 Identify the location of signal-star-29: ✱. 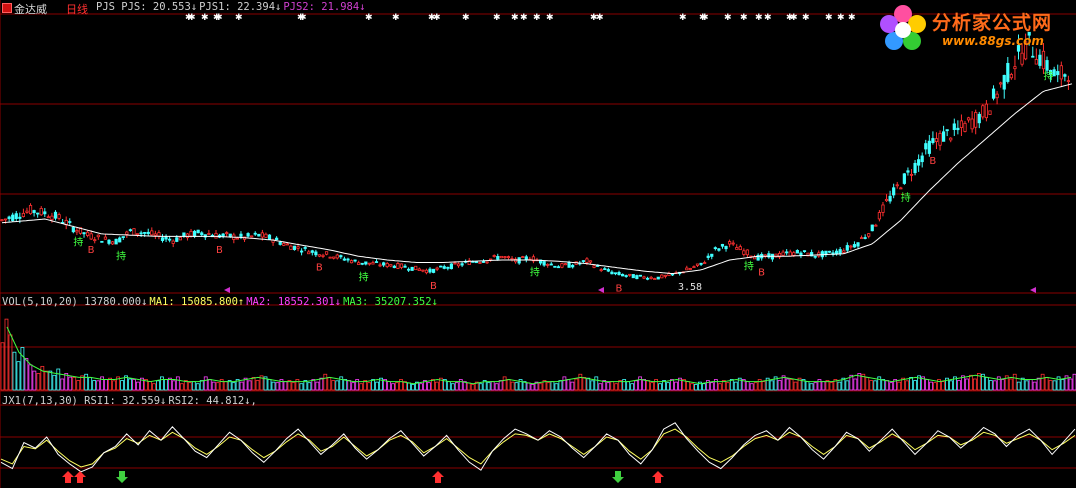
(806, 18).